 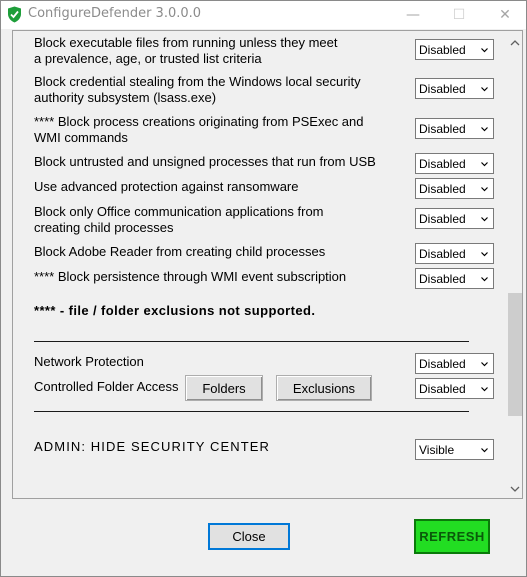 What do you see at coordinates (89, 361) in the screenshot?
I see `network-protection-label: Network Protection` at bounding box center [89, 361].